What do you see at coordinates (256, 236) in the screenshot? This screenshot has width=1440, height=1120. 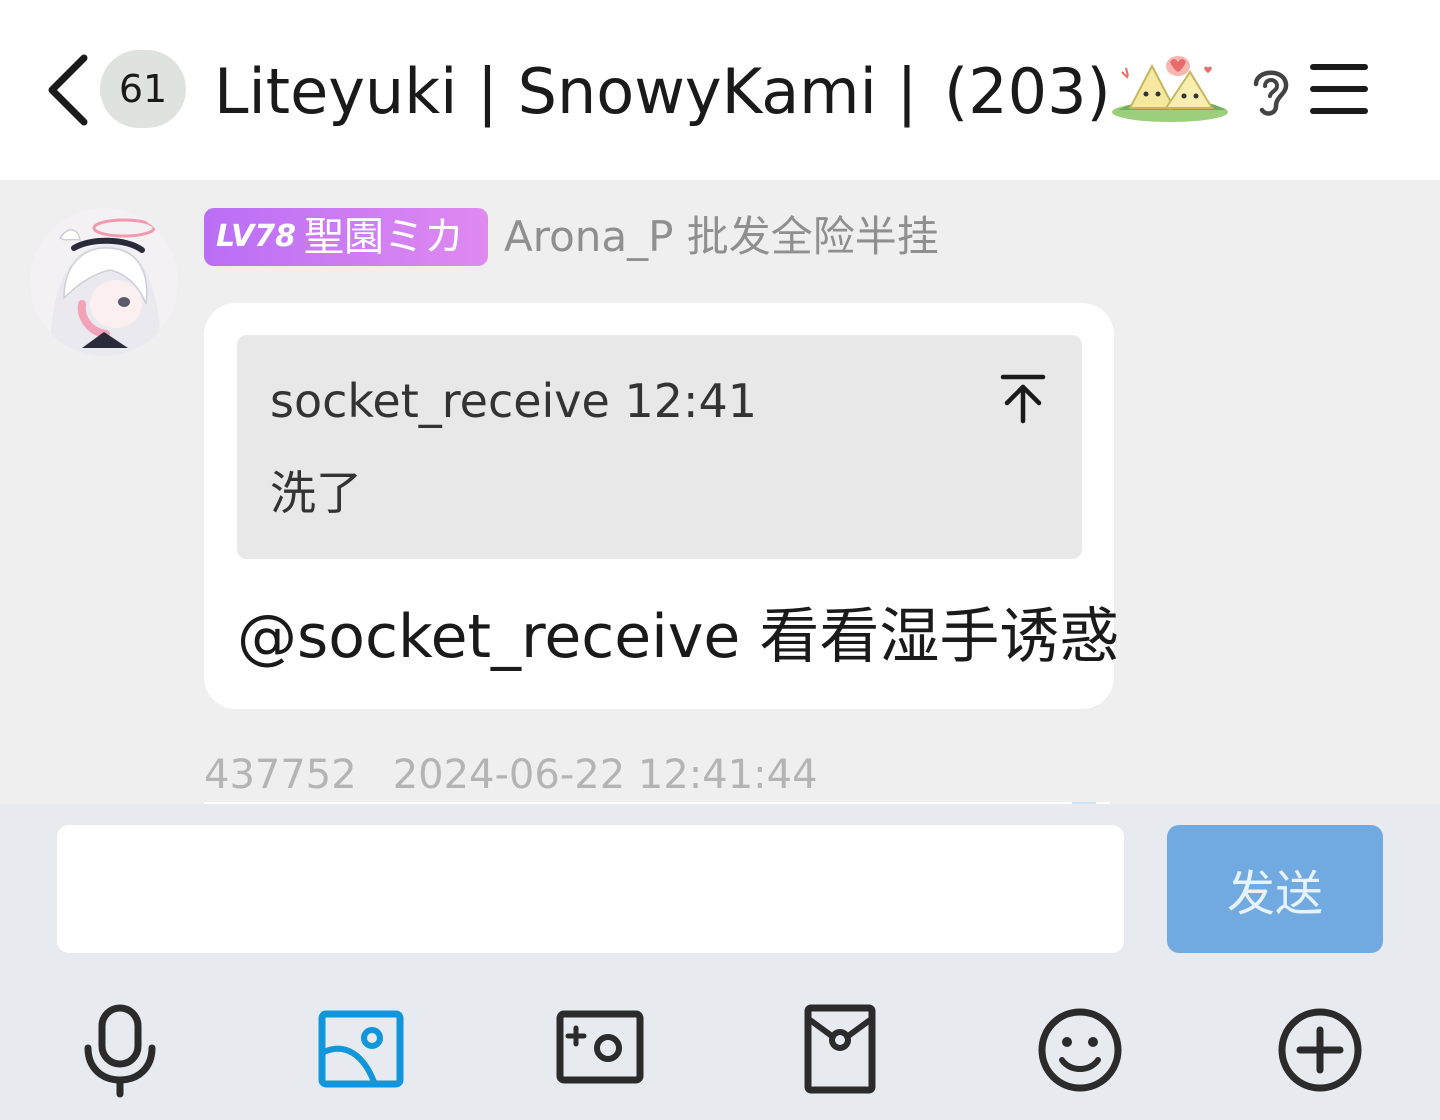 I see `level-label: LV78` at bounding box center [256, 236].